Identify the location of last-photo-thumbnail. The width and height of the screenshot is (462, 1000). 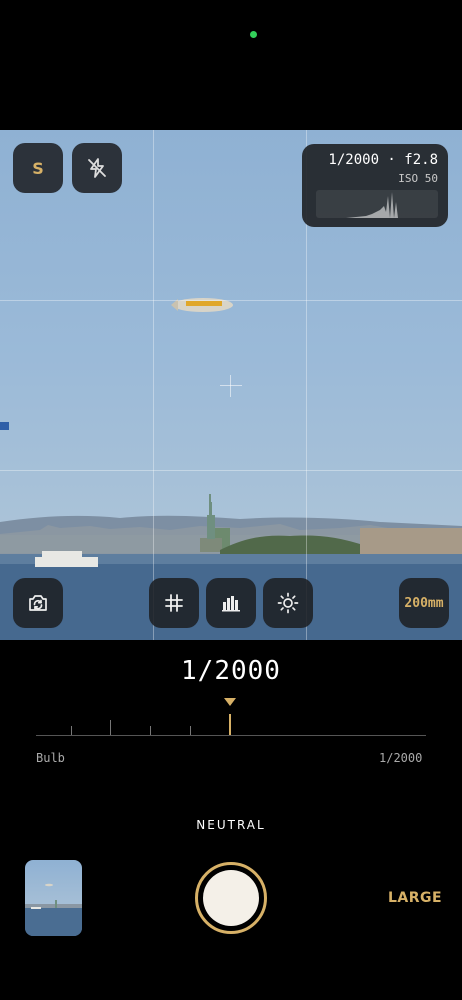
(53, 898).